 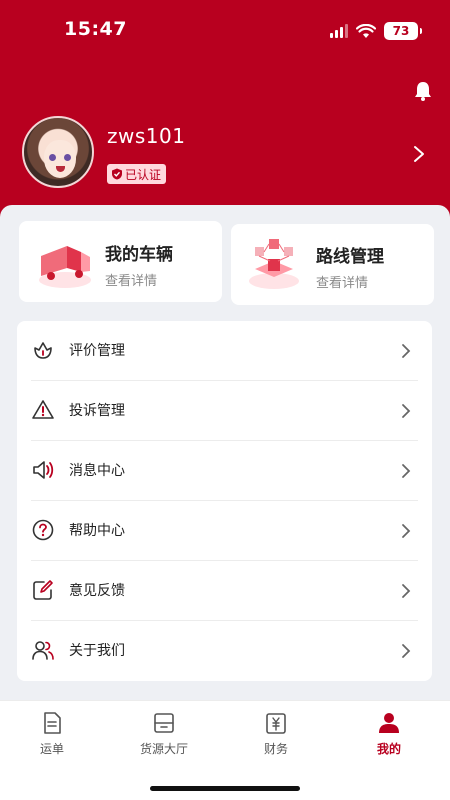 What do you see at coordinates (423, 91) in the screenshot?
I see `bell-icon` at bounding box center [423, 91].